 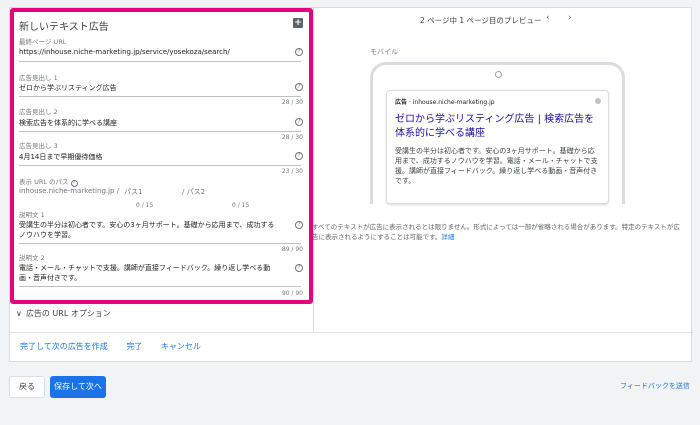 What do you see at coordinates (63, 313) in the screenshot?
I see `url-options-toggle: ∨ 広告の URL オプション` at bounding box center [63, 313].